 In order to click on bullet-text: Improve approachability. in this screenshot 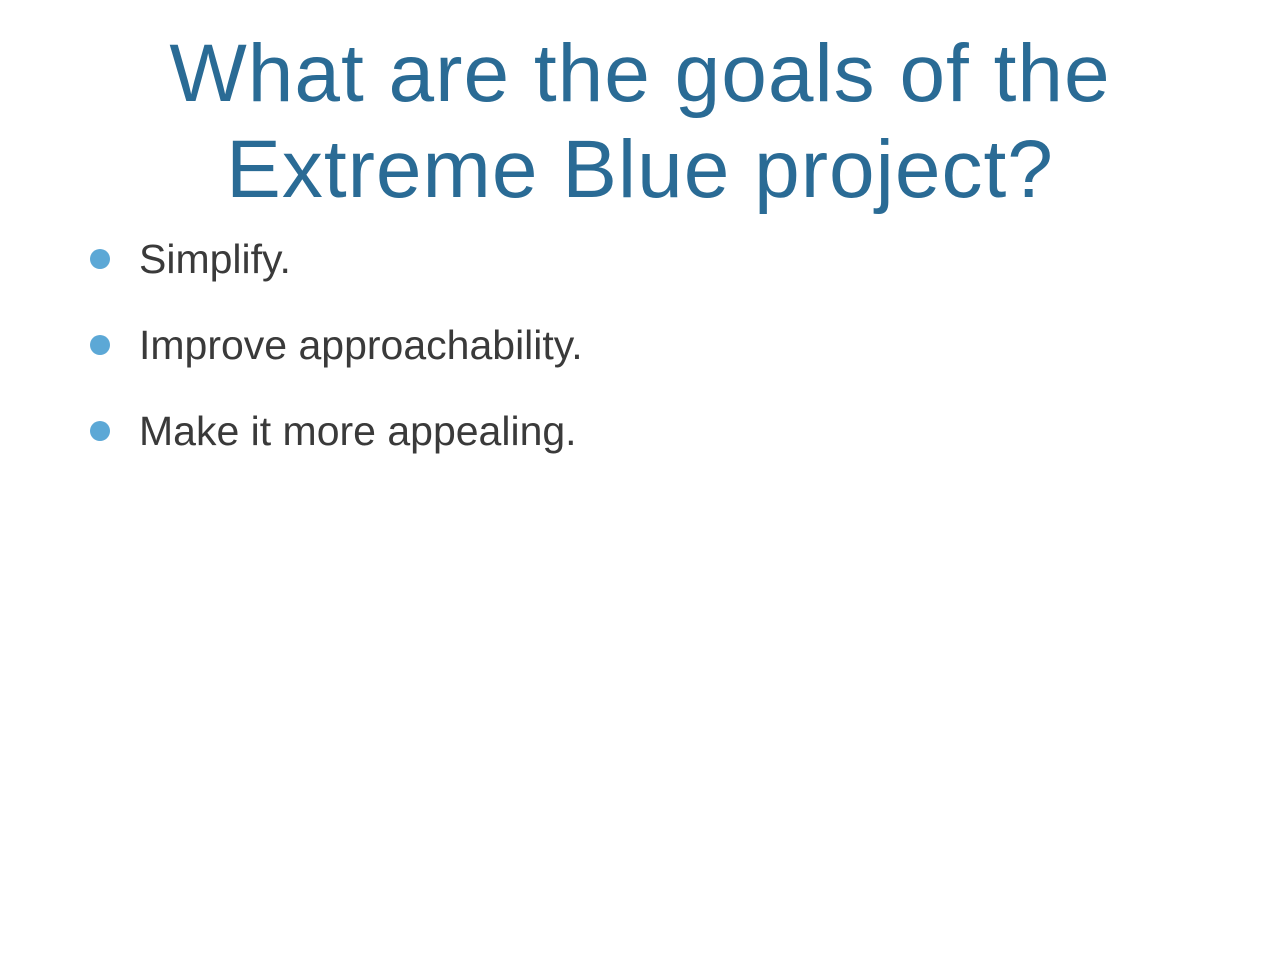, I will do `click(361, 345)`.